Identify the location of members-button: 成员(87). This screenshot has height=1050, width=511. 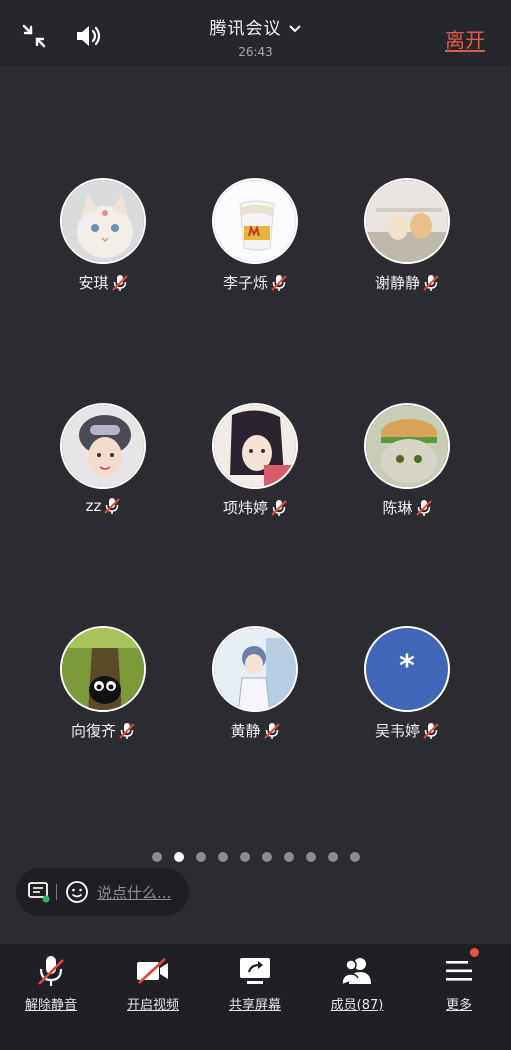
(357, 983).